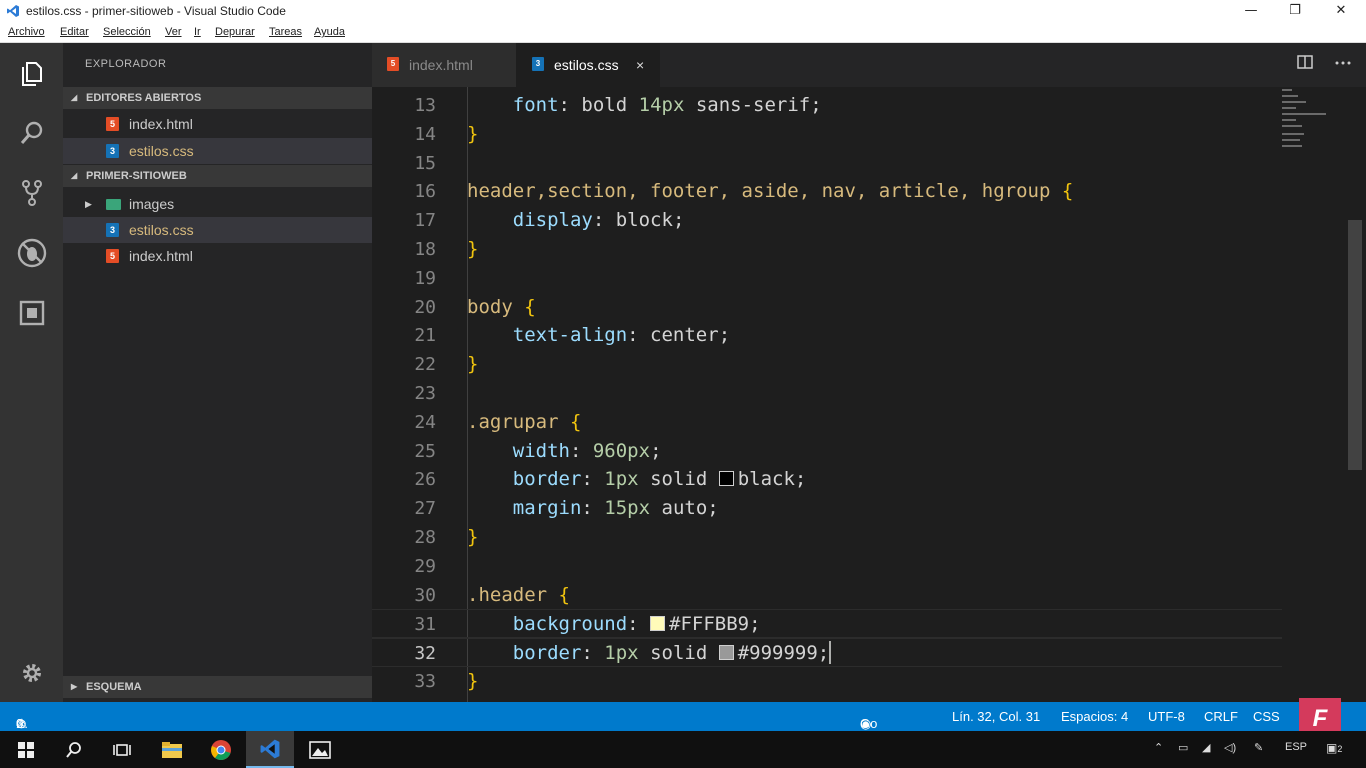 Image resolution: width=1366 pixels, height=768 pixels. I want to click on encoding-status: UTF-8, so click(1166, 716).